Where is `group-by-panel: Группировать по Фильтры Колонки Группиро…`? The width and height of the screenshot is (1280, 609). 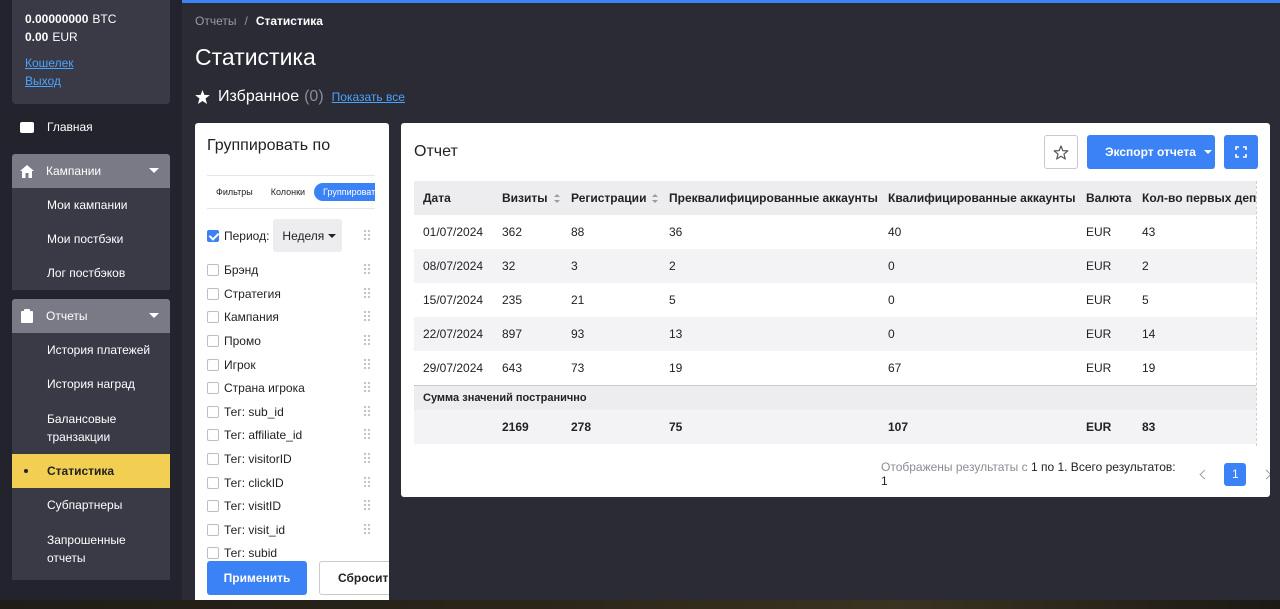 group-by-panel: Группировать по Фильтры Колонки Группиро… is located at coordinates (292, 366).